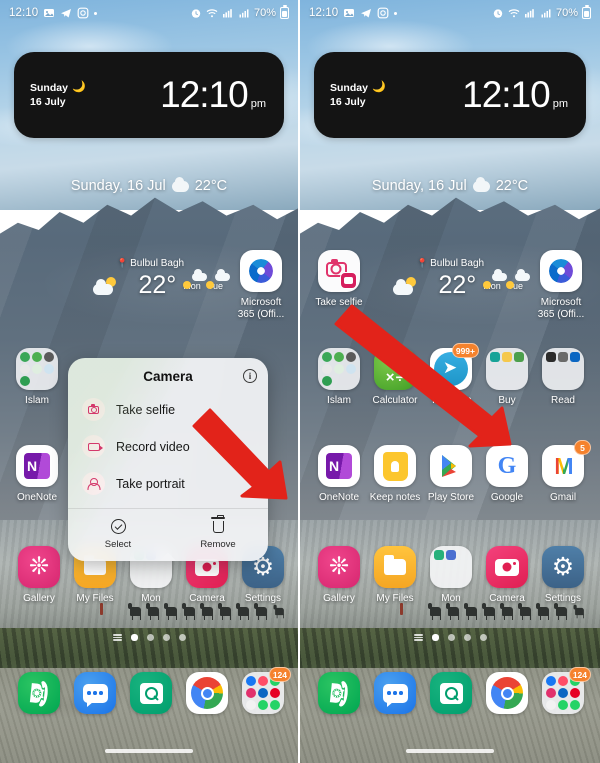 This screenshot has width=600, height=763. What do you see at coordinates (244, 13) in the screenshot?
I see `signal2-icon` at bounding box center [244, 13].